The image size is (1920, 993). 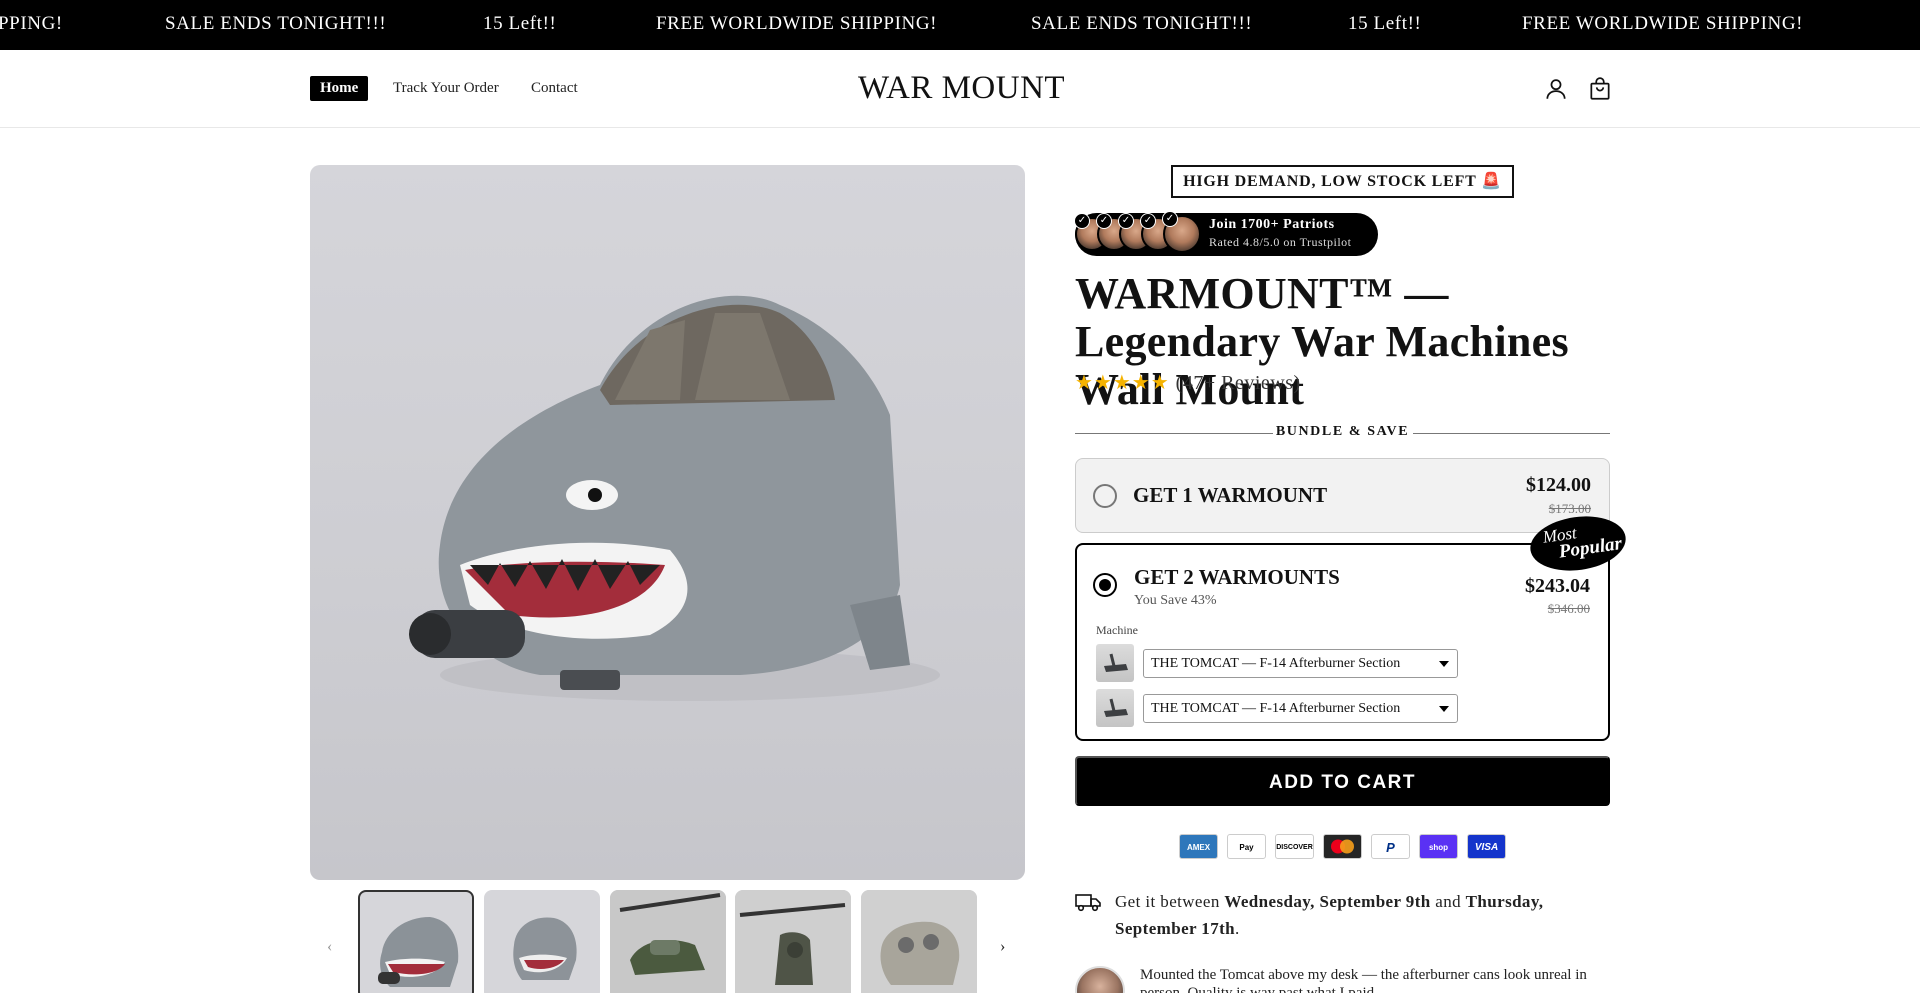 I want to click on site-logo: WAR MOUNT, so click(x=961, y=88).